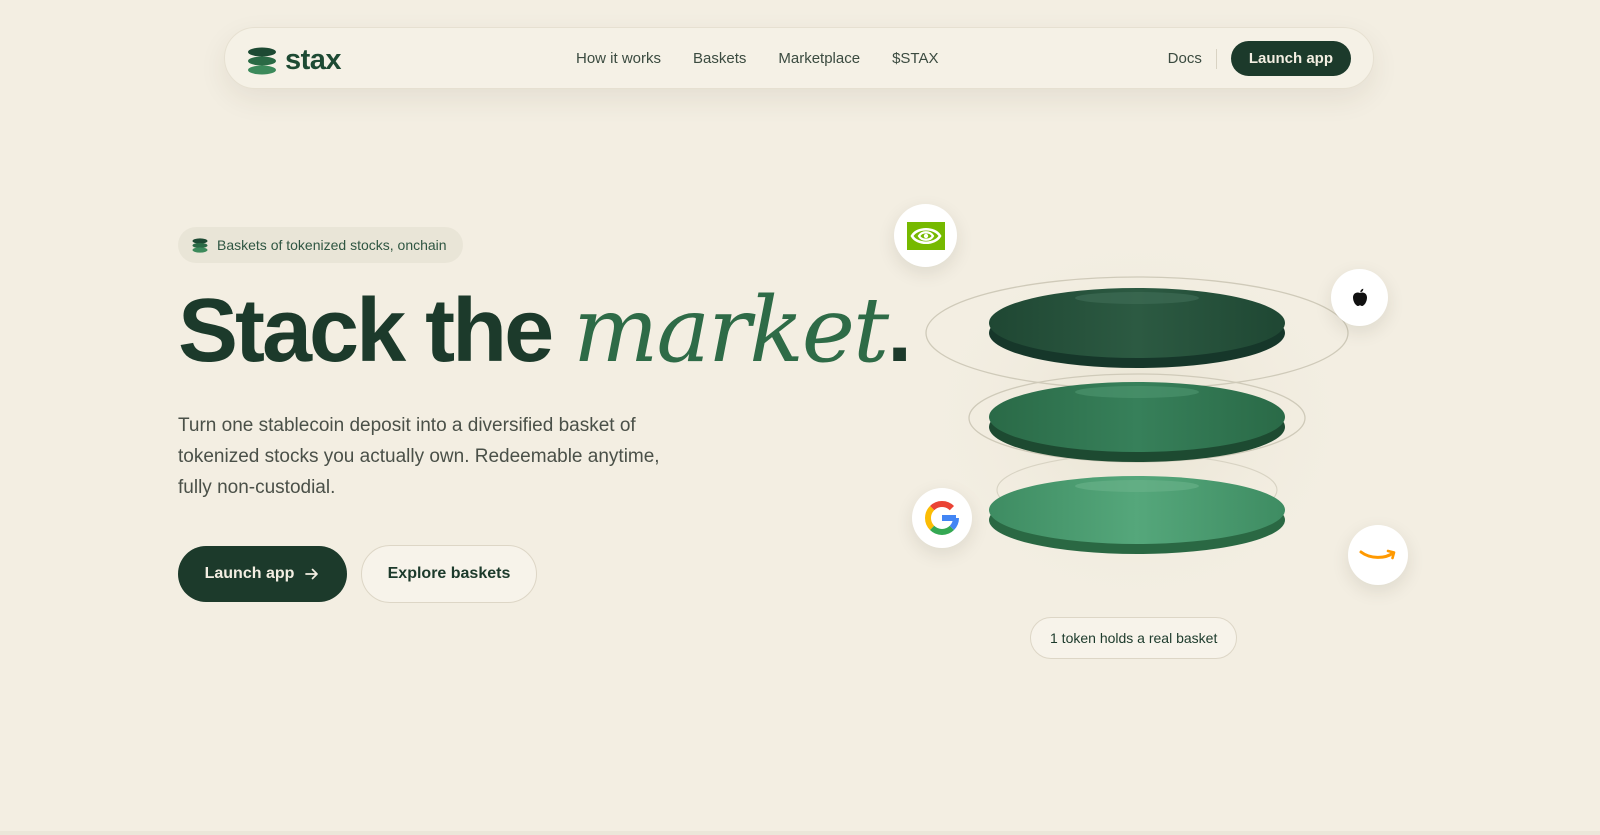 This screenshot has width=1600, height=835. I want to click on google-logo-bubble, so click(942, 518).